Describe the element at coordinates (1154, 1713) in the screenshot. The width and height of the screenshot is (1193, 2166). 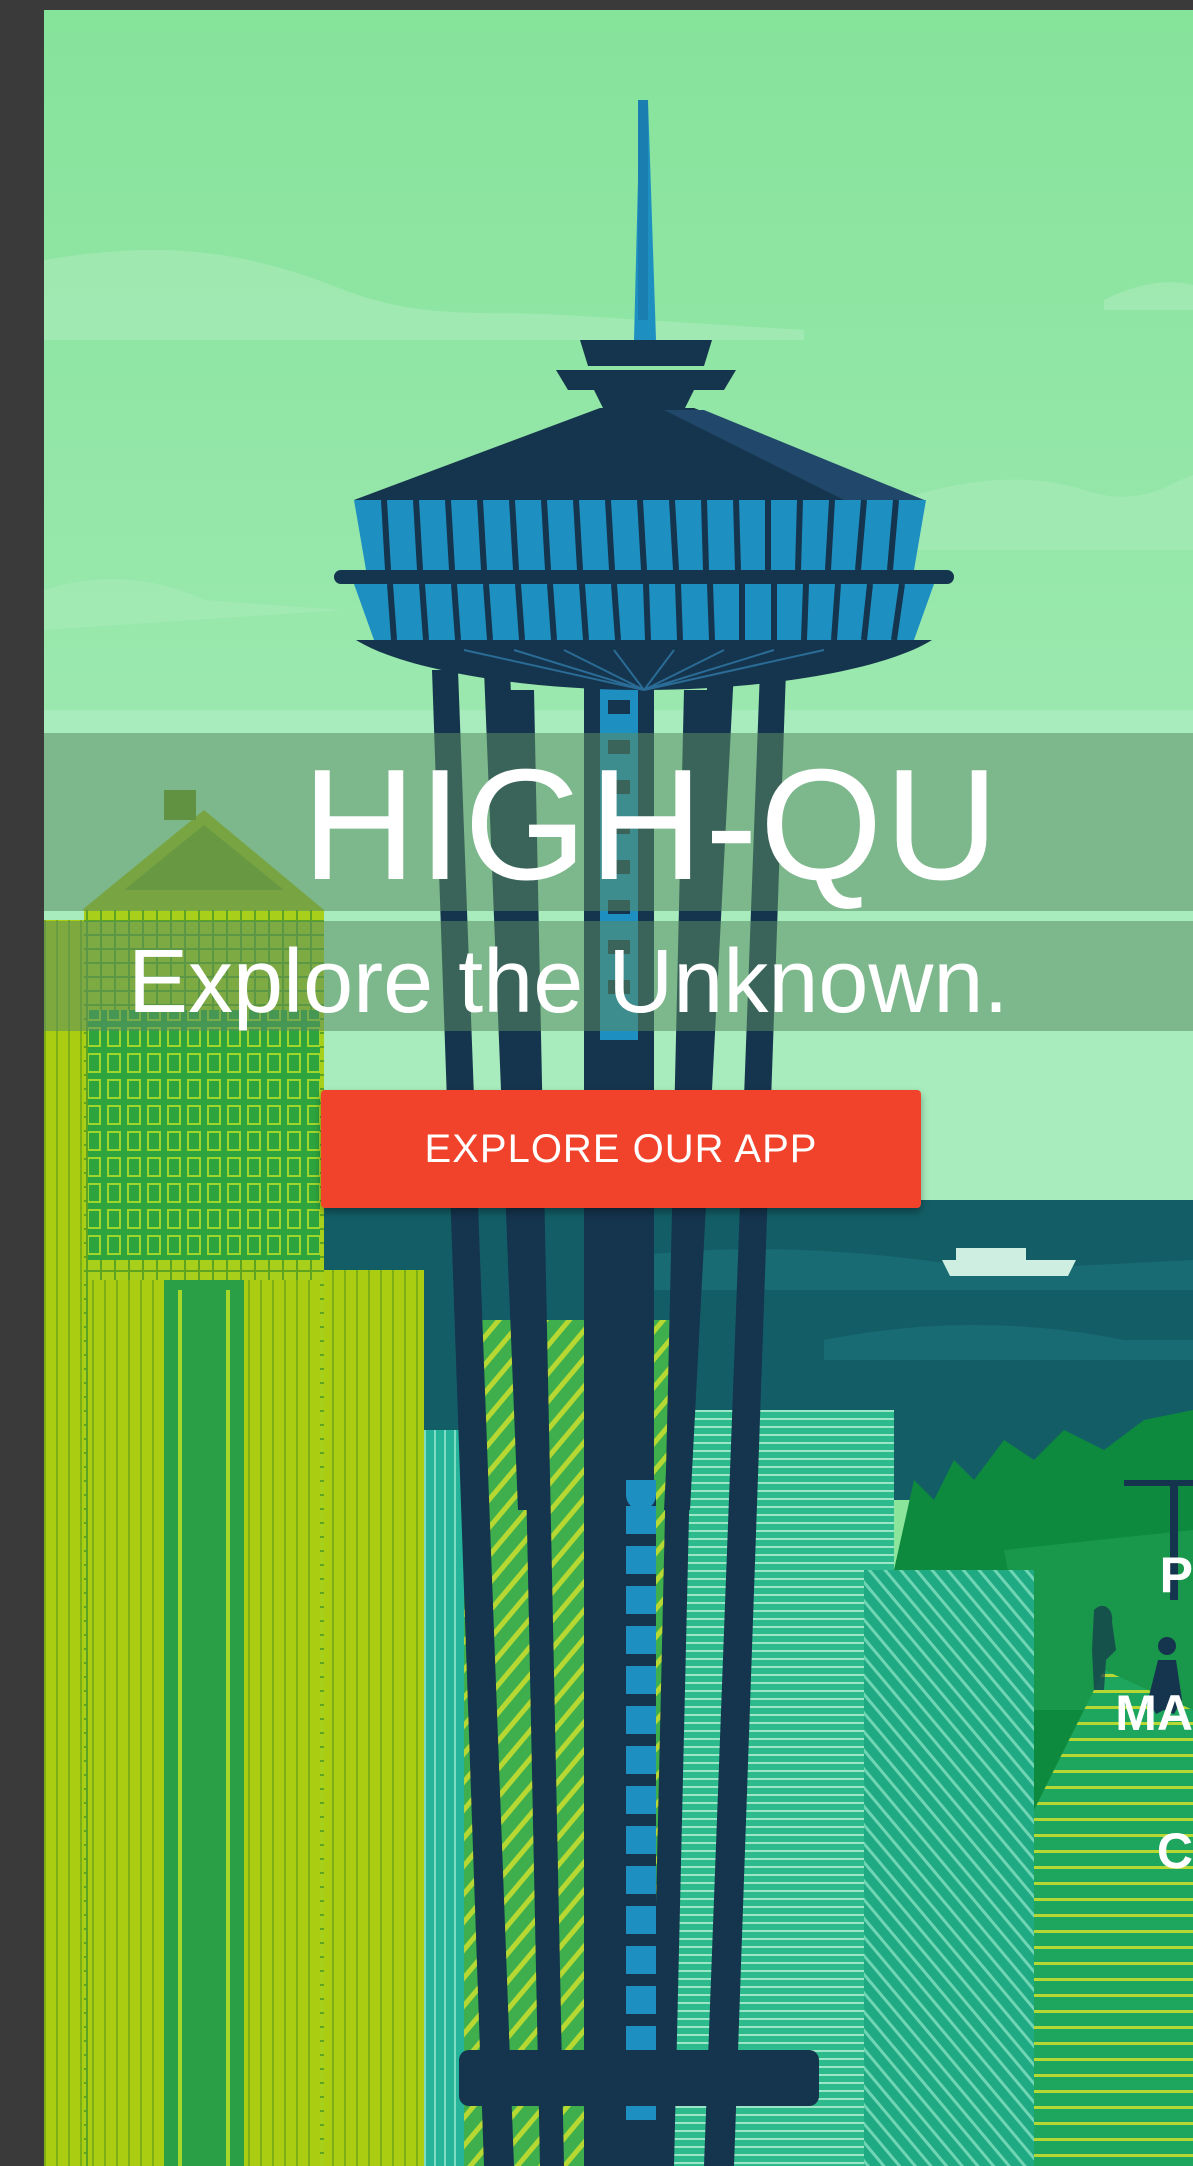
I see `market-sign-line-2: MA` at that location.